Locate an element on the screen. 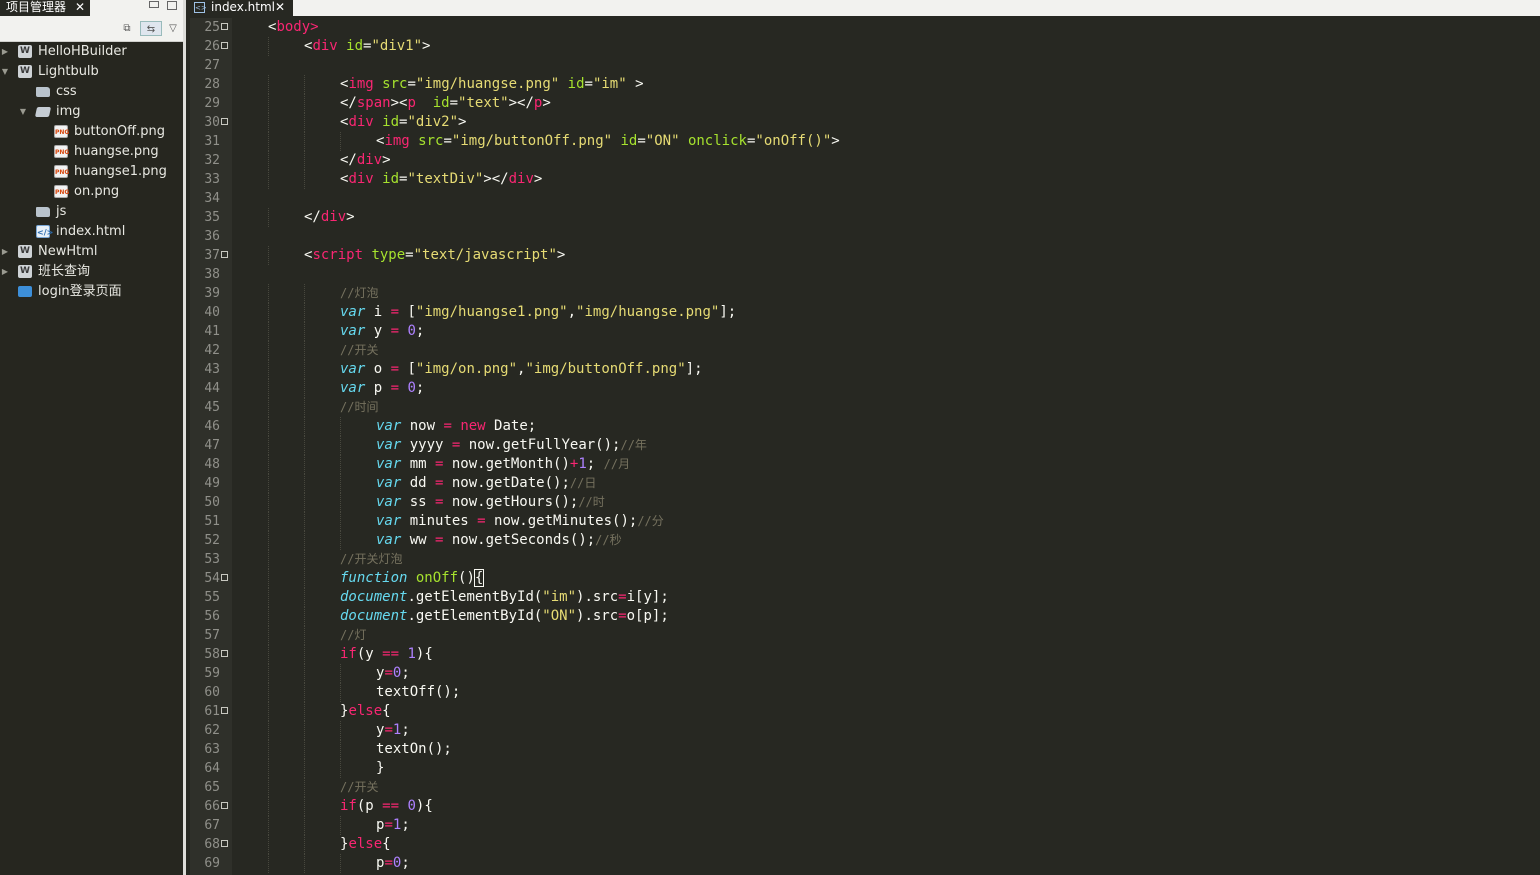 Image resolution: width=1540 pixels, height=875 pixels. tree-item: PNG huangse1.png is located at coordinates (91, 172).